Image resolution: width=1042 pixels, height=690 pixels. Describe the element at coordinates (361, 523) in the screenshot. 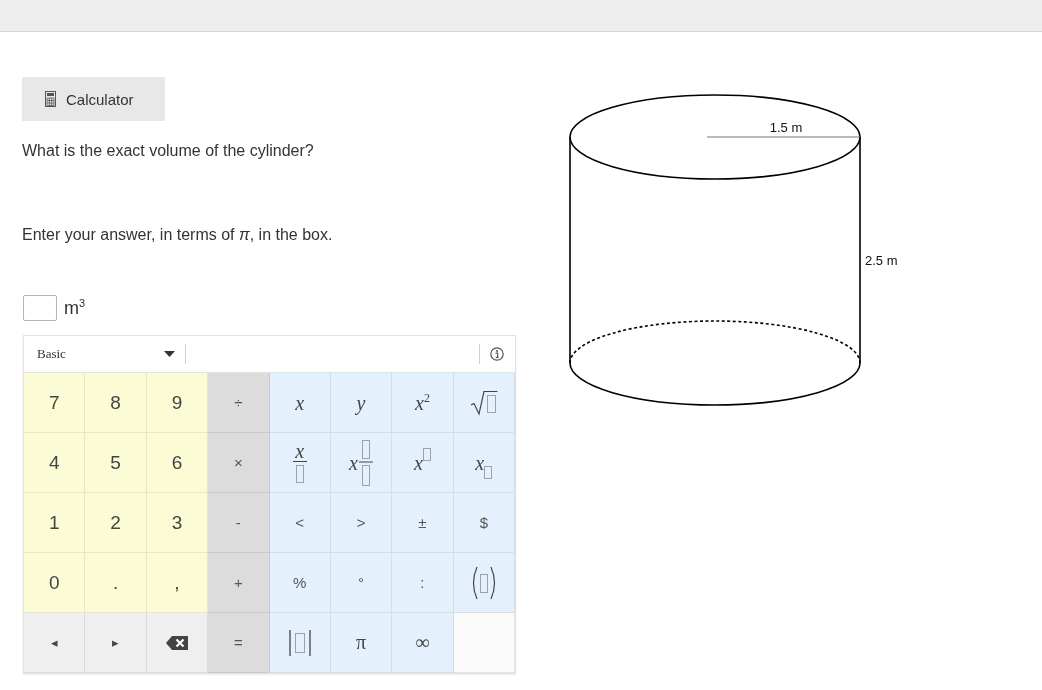

I see `keypad-key: >` at that location.